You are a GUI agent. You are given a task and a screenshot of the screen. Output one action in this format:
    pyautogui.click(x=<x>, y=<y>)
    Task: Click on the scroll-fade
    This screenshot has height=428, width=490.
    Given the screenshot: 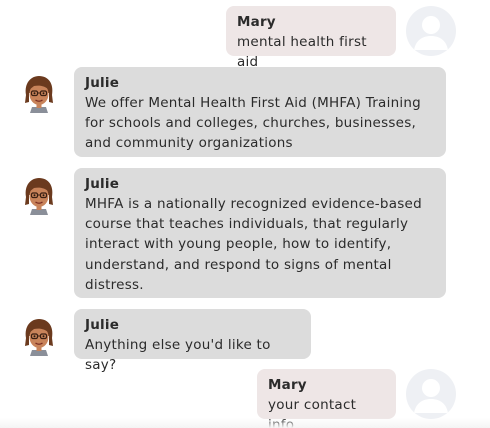 What is the action you would take?
    pyautogui.click(x=245, y=423)
    